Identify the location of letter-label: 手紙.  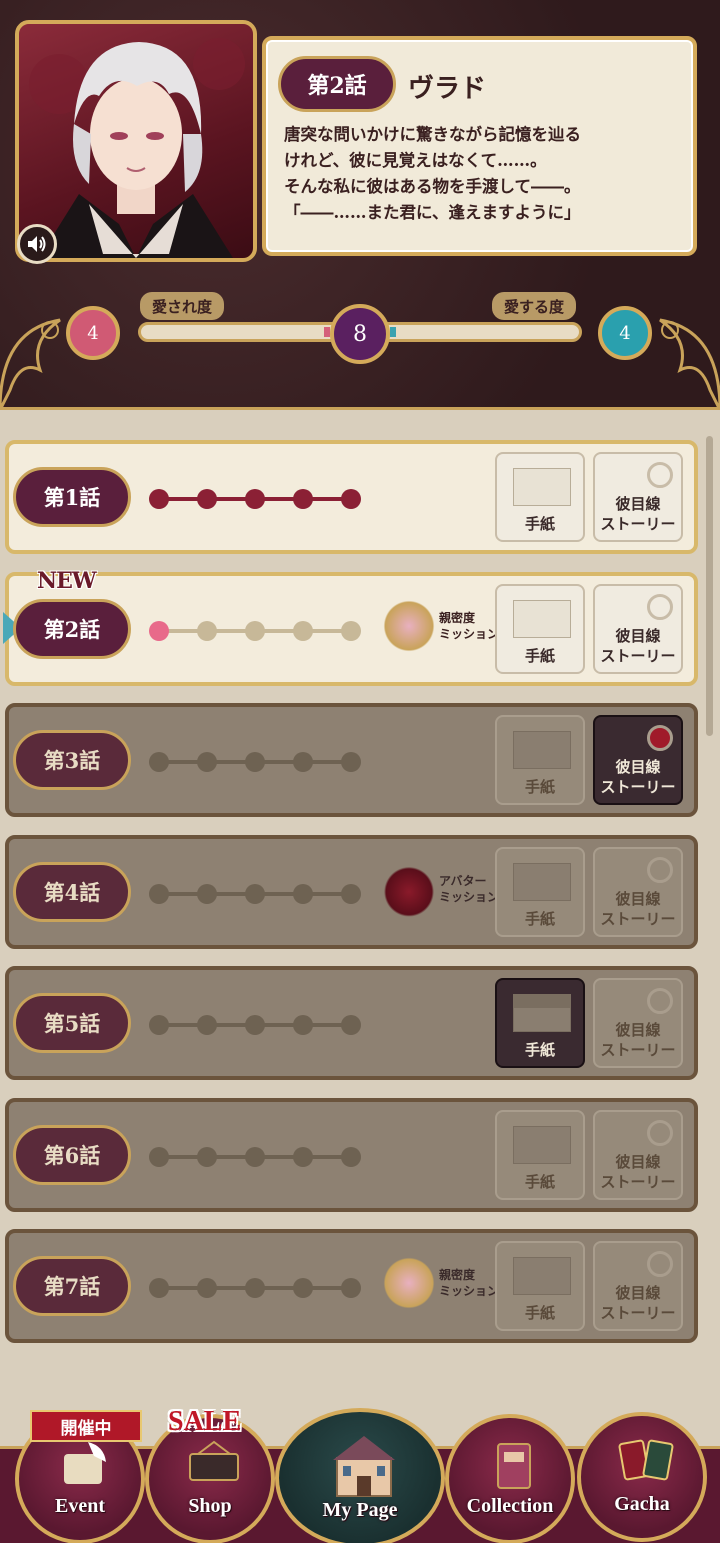
(539, 1181).